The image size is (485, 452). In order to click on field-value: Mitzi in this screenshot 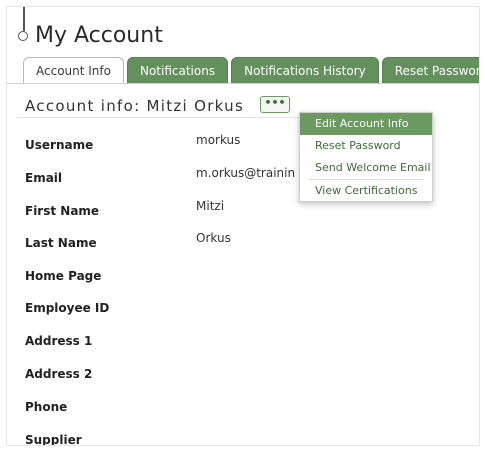, I will do `click(210, 206)`.